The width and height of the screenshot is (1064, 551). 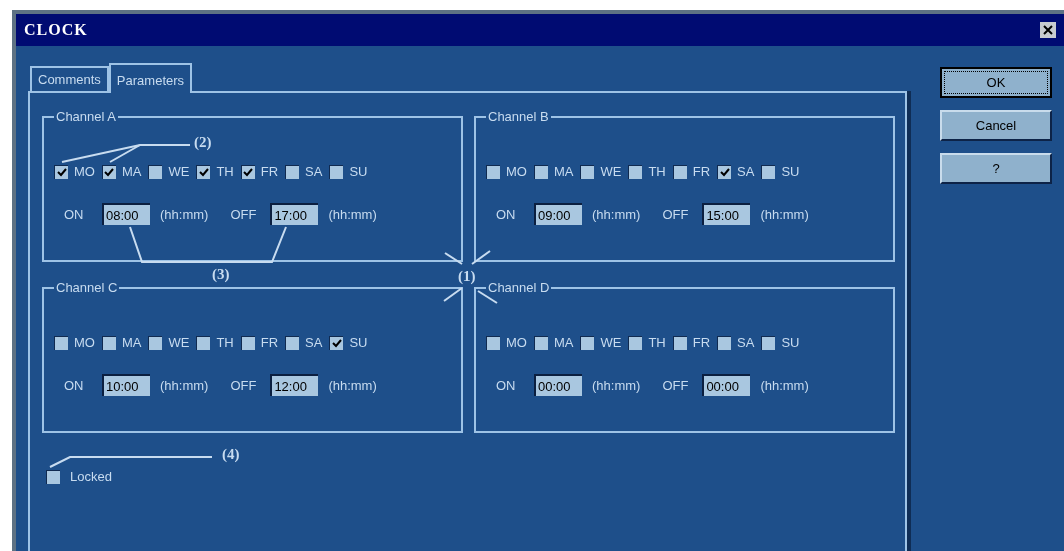 I want to click on tab: Parameters, so click(x=150, y=78).